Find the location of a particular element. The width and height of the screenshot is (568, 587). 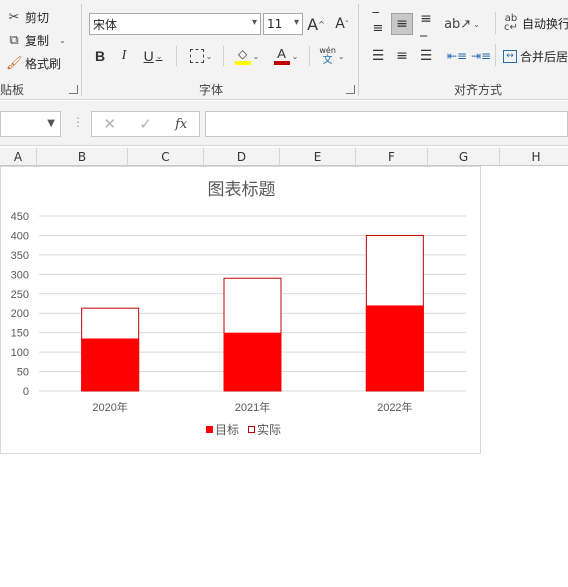

cut-button: ✂ 剪切 is located at coordinates (27, 17).